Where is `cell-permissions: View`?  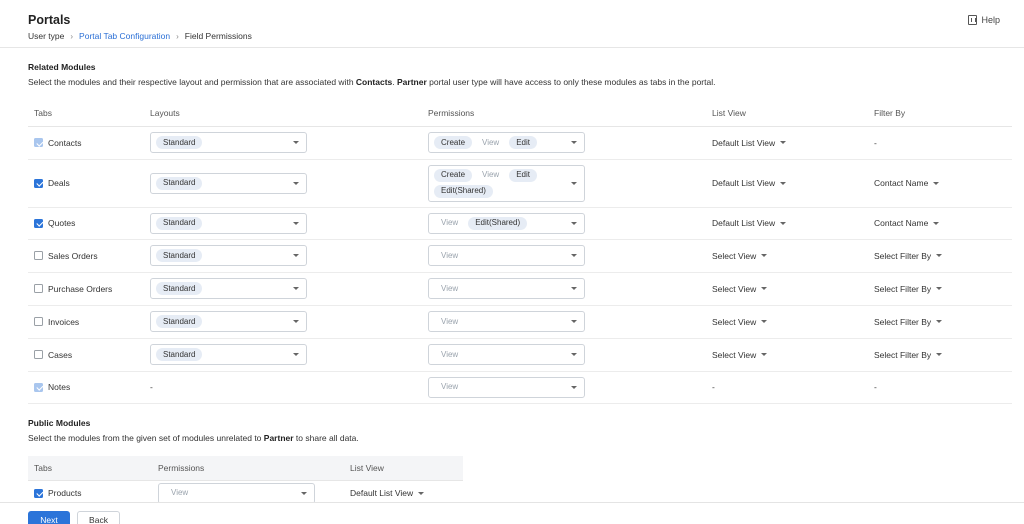
cell-permissions: View is located at coordinates (564, 387).